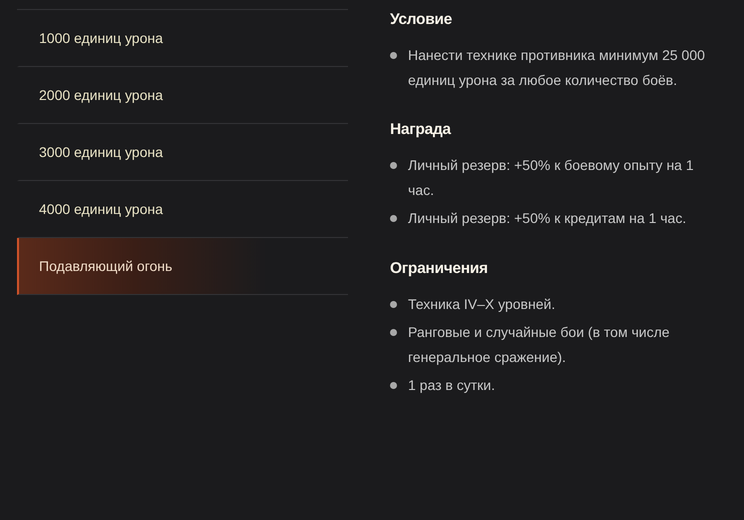  Describe the element at coordinates (551, 178) in the screenshot. I see `list-text: Личный резерв: +50% к боевому опыту на 1 час.` at that location.